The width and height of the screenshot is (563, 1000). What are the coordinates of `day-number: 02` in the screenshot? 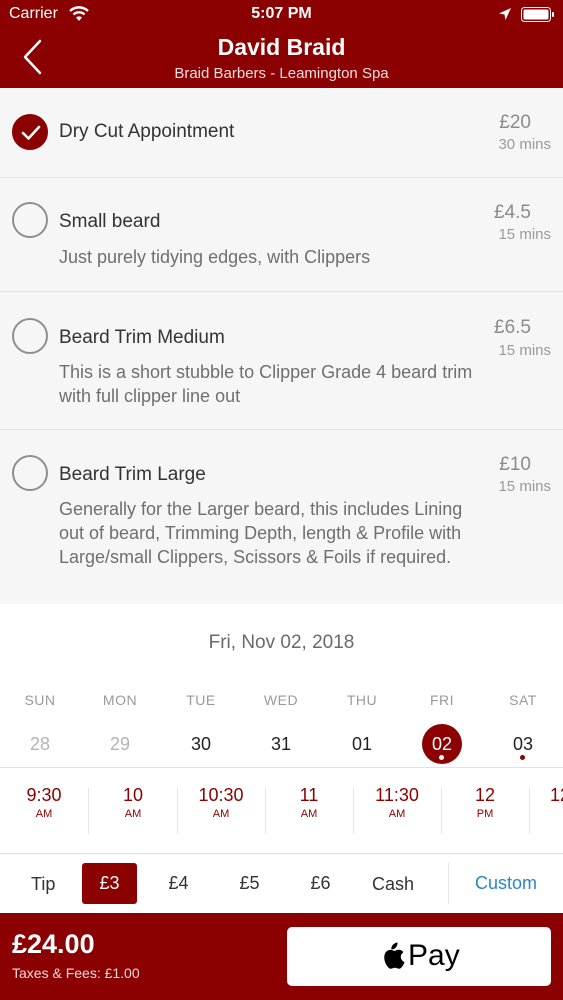 It's located at (442, 744).